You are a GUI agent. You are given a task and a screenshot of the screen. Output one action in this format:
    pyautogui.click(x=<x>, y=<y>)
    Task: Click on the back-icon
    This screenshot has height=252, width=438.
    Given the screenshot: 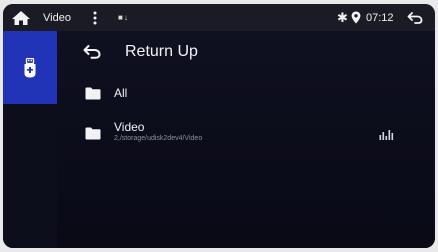 What is the action you would take?
    pyautogui.click(x=415, y=17)
    